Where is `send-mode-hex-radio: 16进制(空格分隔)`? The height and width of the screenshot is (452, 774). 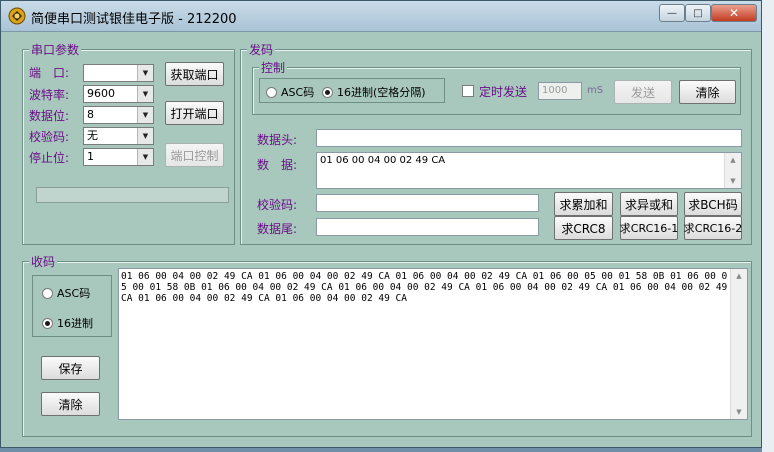
send-mode-hex-radio: 16进制(空格分隔) is located at coordinates (374, 92).